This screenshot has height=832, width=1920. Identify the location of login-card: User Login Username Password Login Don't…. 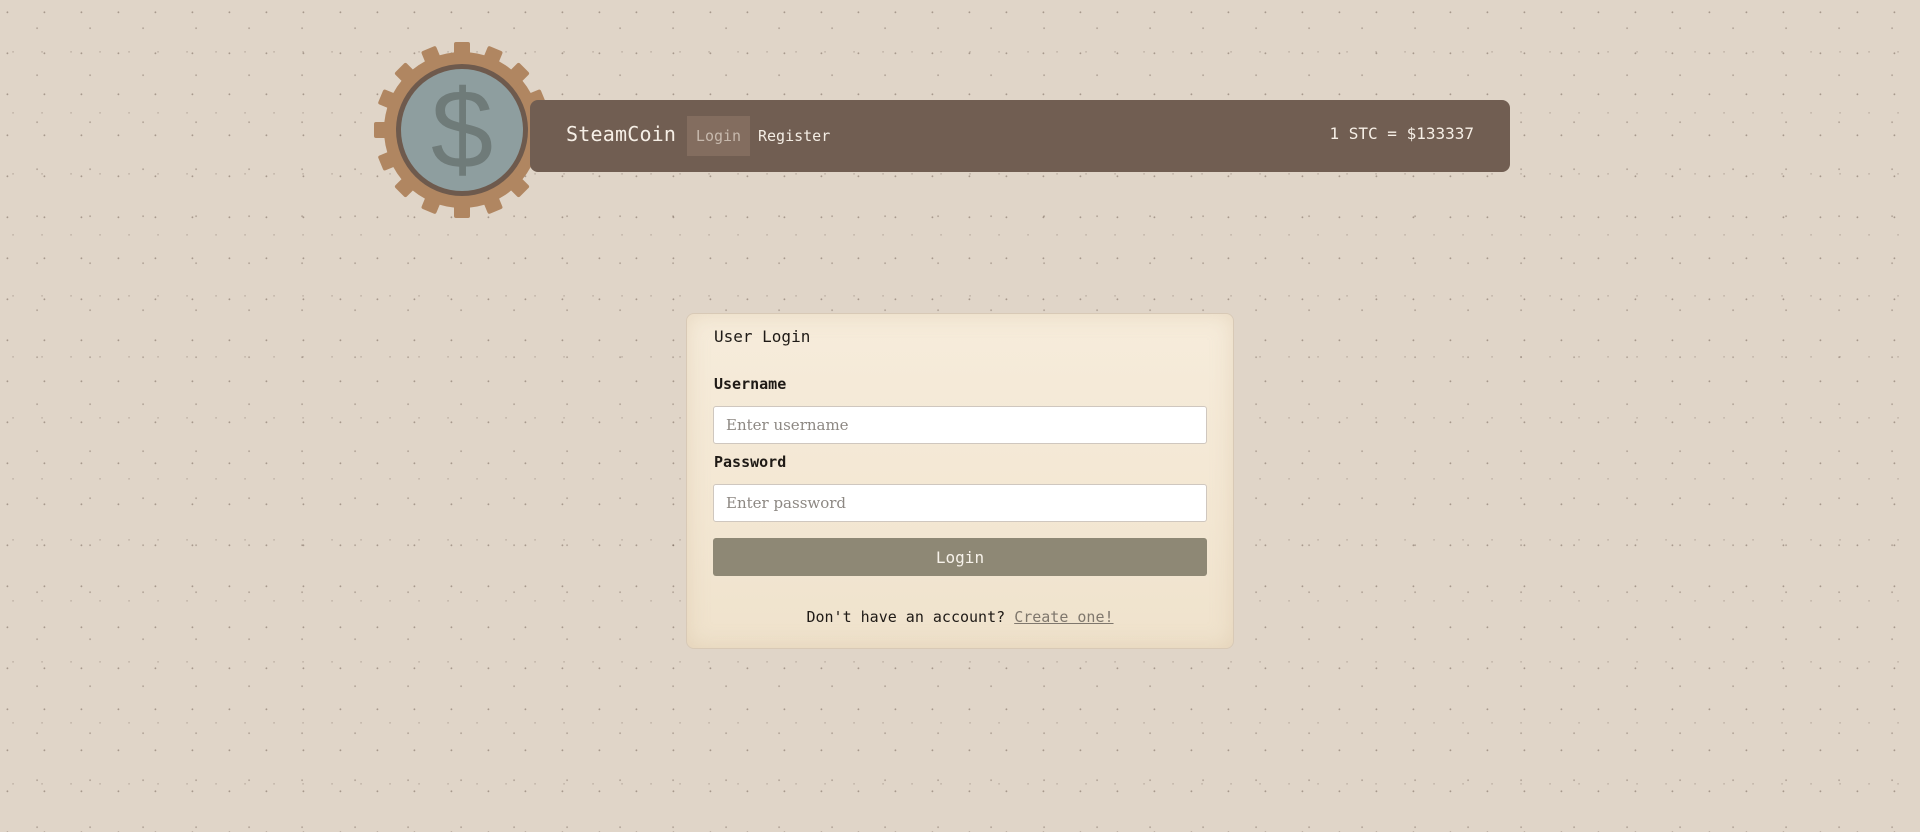
(960, 481).